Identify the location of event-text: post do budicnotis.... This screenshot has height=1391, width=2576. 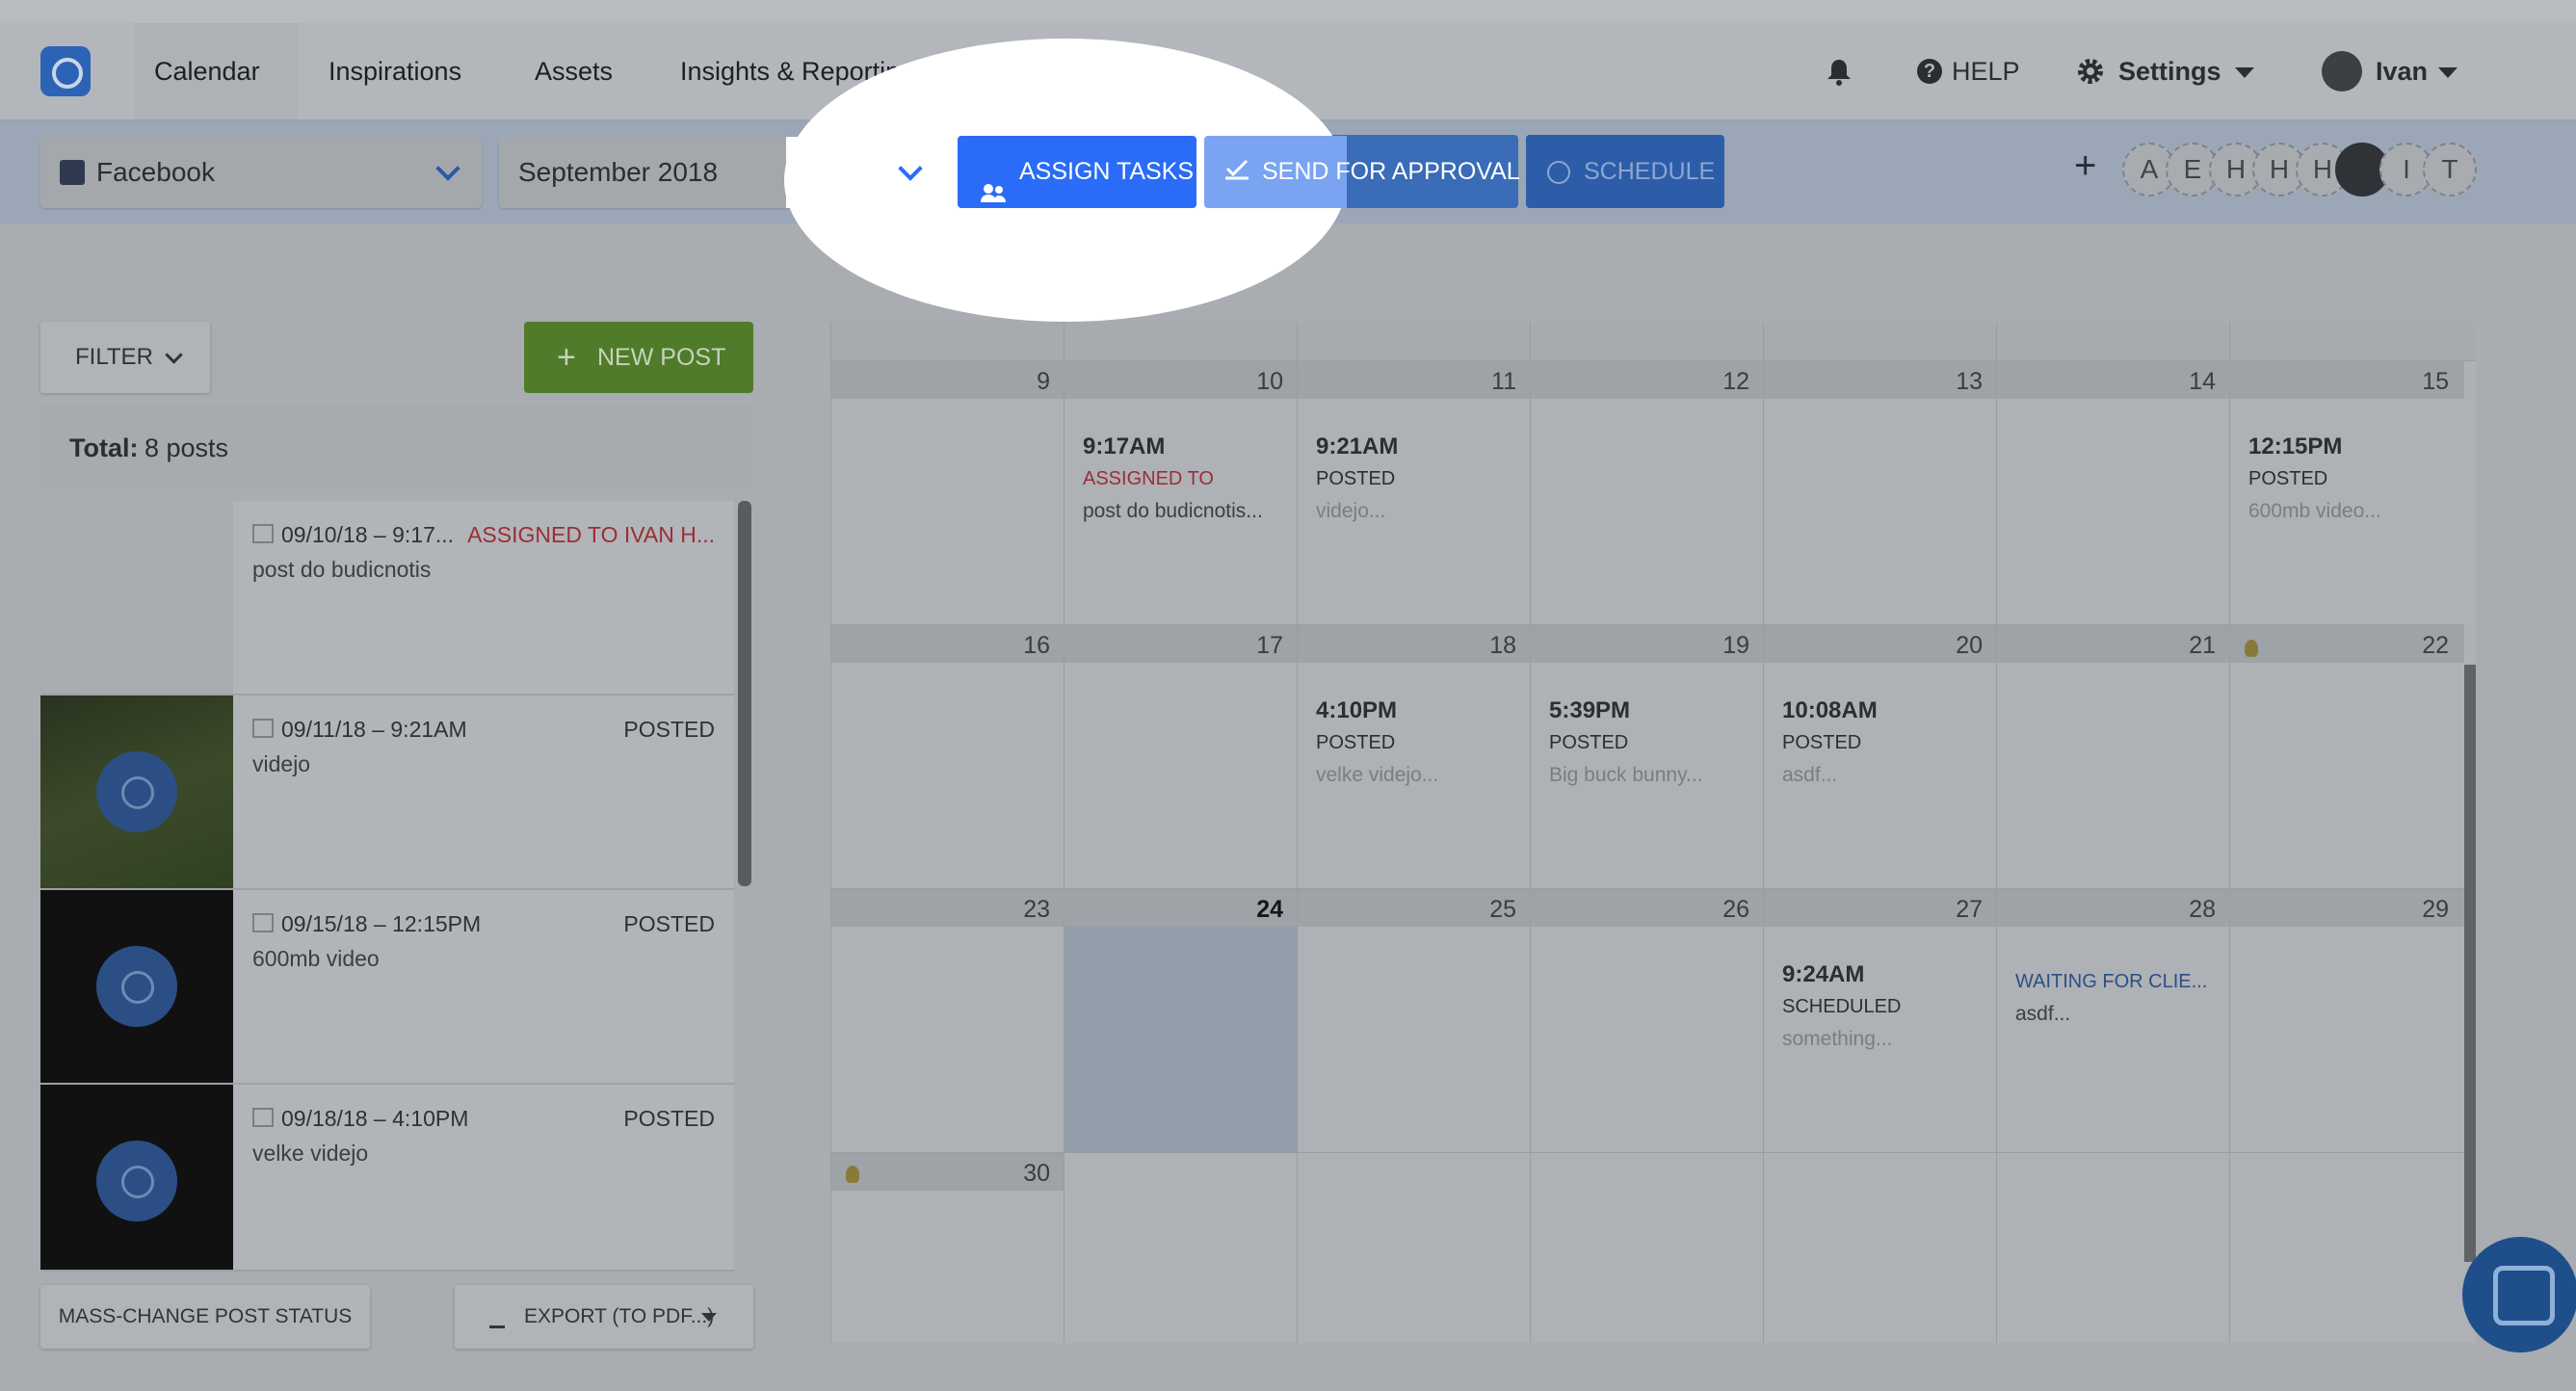
(1173, 511).